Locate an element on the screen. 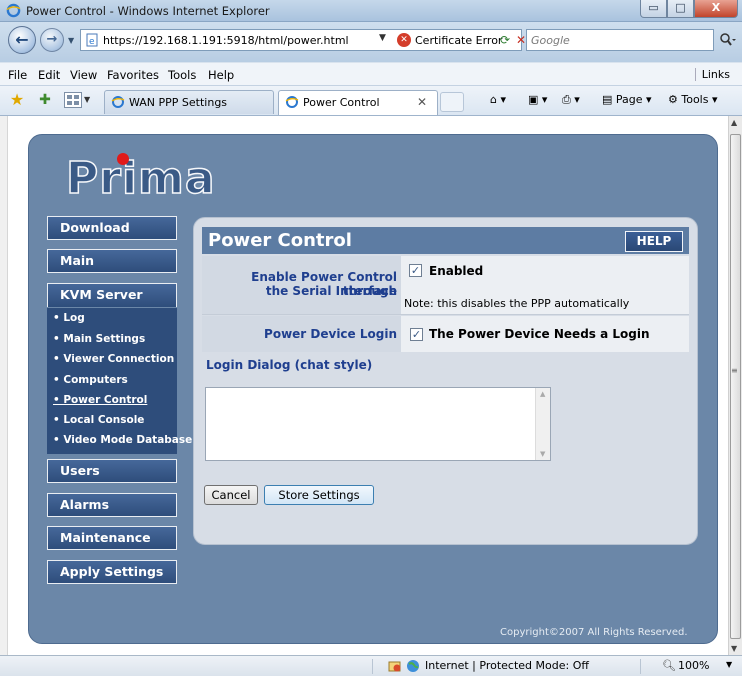 Image resolution: width=742 pixels, height=676 pixels. svg-text: e is located at coordinates (92, 42).